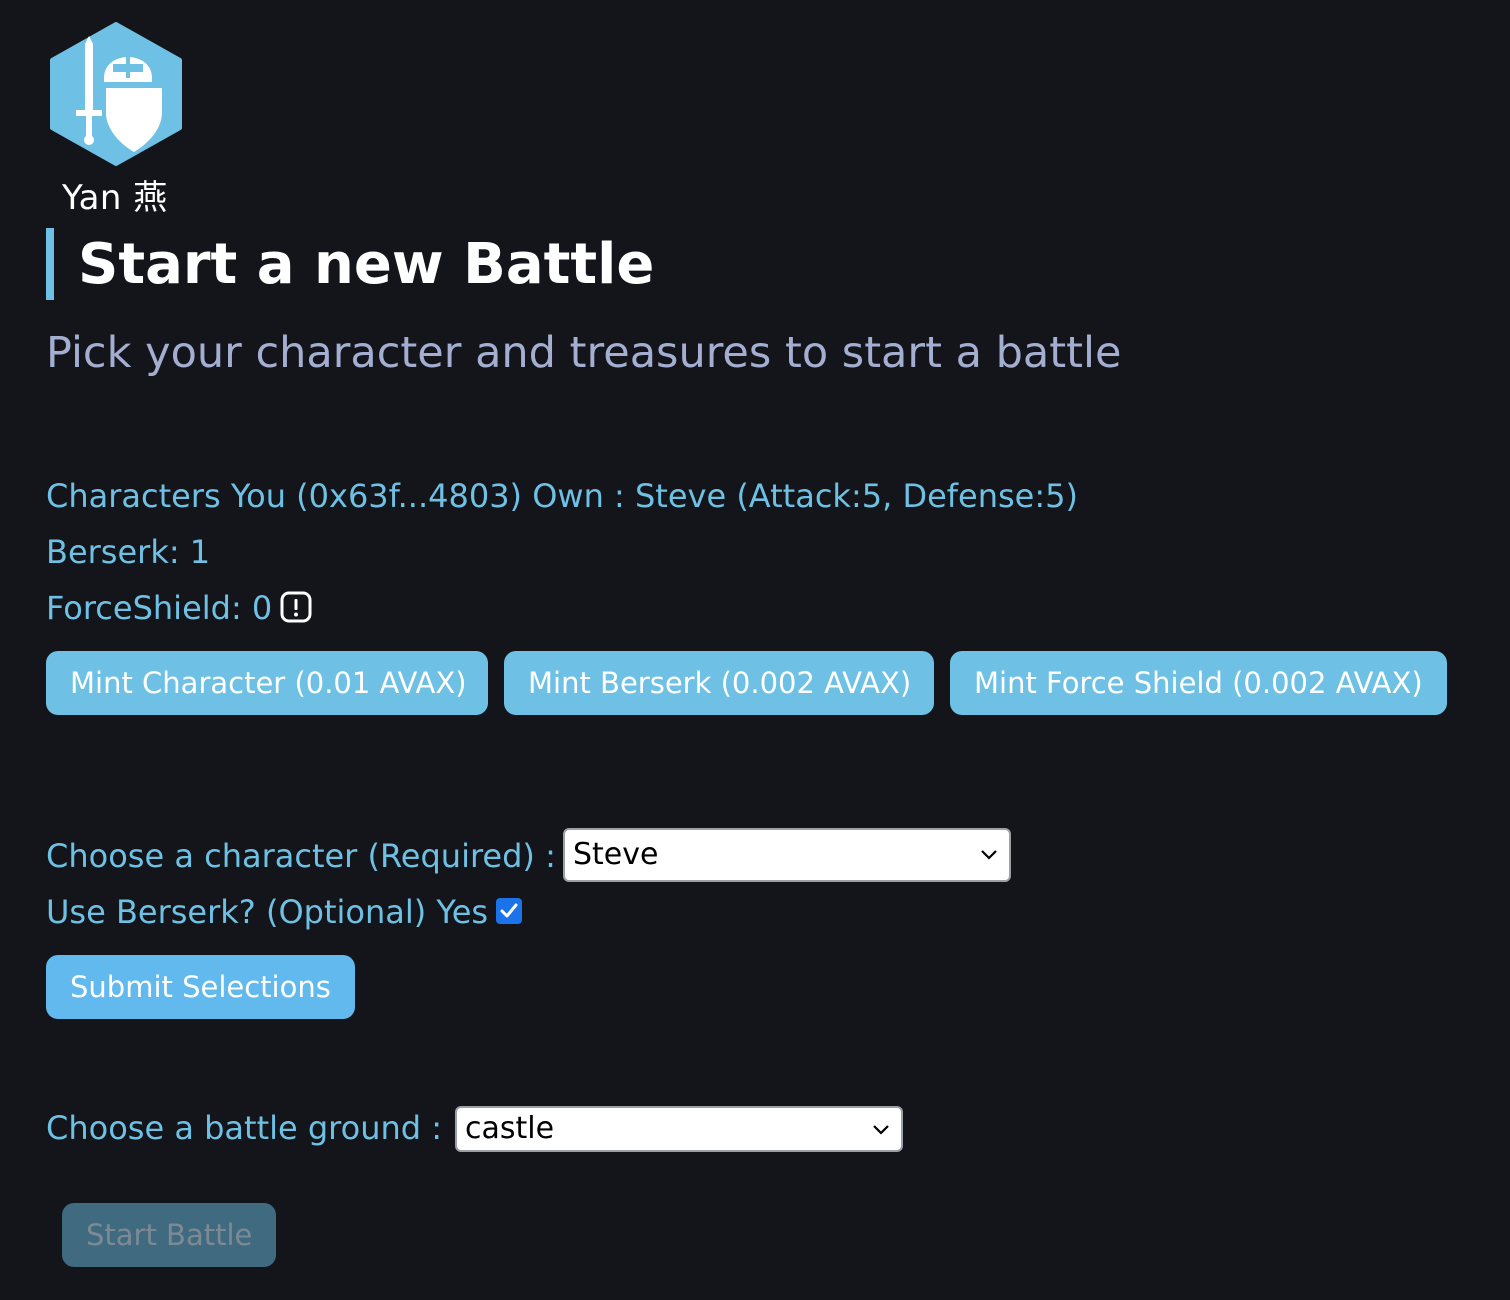 Image resolution: width=1510 pixels, height=1300 pixels. I want to click on use-berserk-row: Use Berserk? (Optional) Yes, so click(284, 912).